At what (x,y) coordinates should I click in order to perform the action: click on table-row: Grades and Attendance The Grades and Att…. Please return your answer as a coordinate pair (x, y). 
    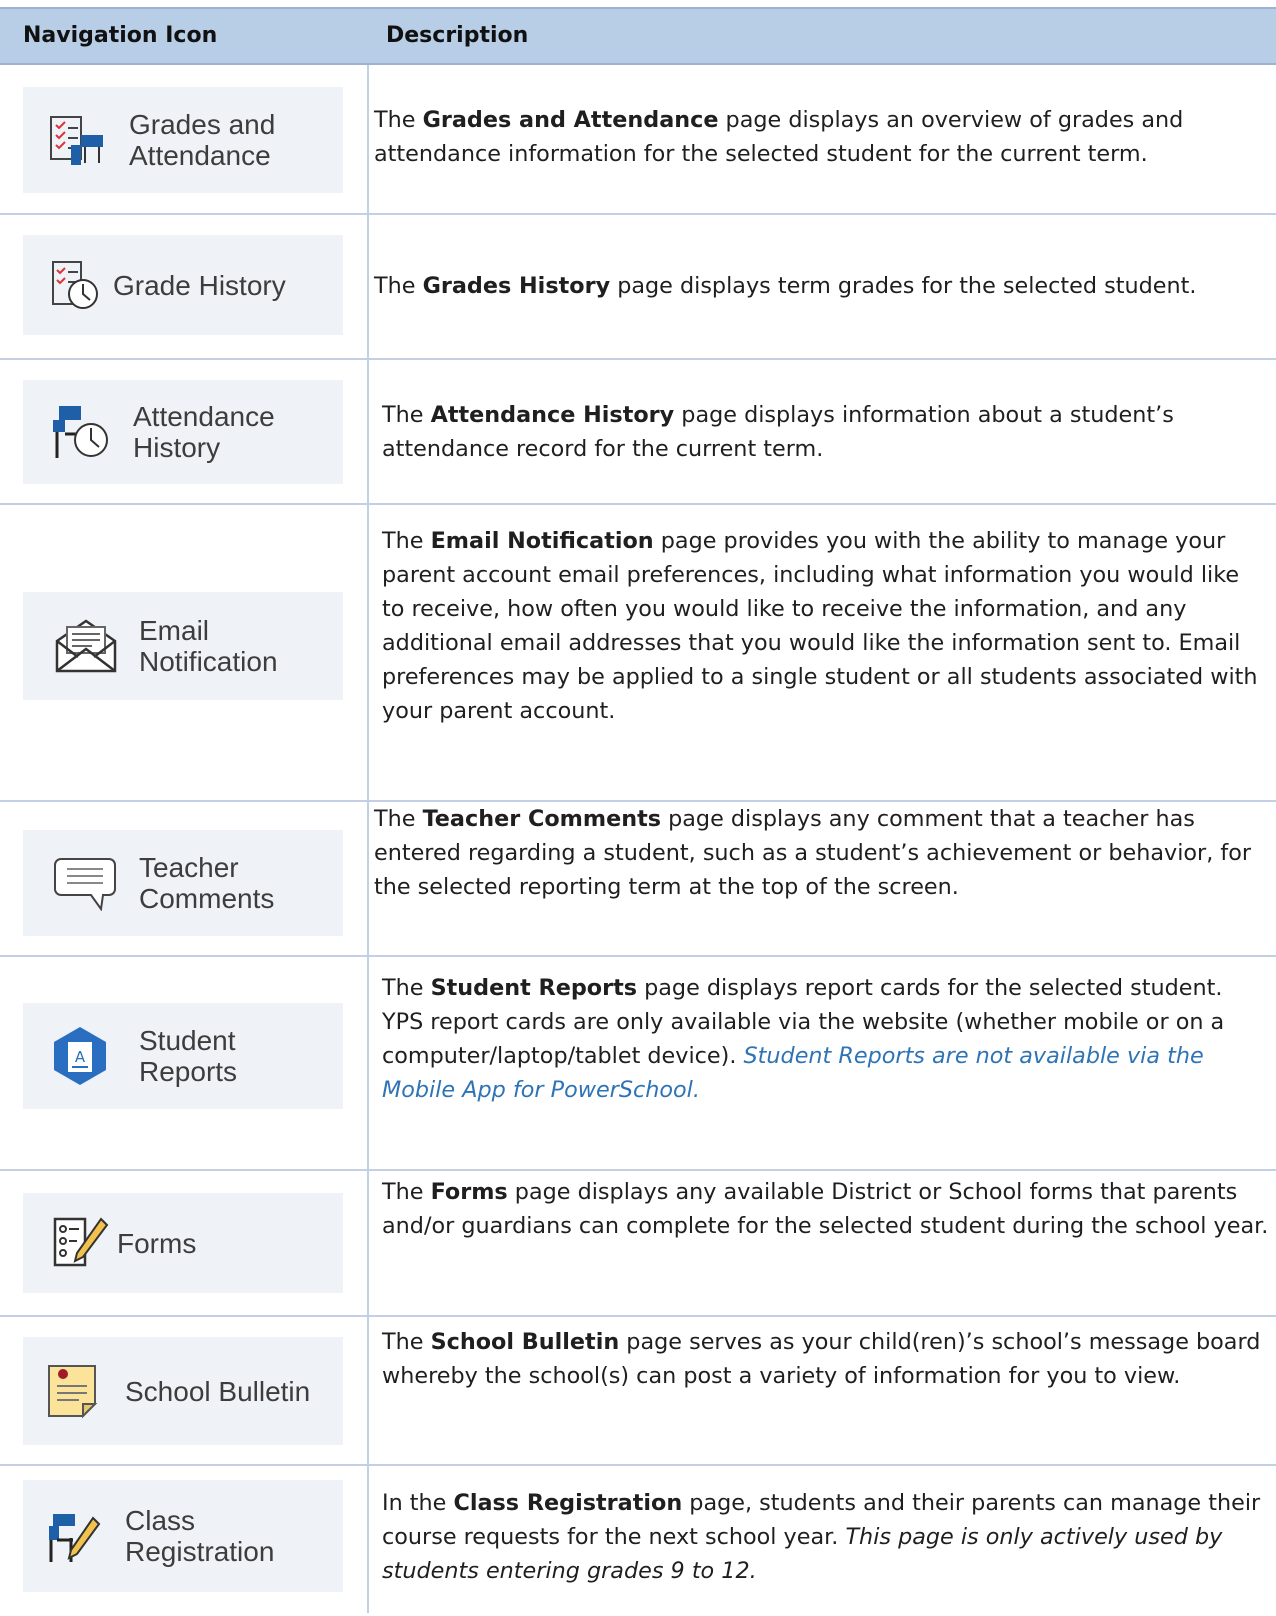
    Looking at the image, I should click on (638, 140).